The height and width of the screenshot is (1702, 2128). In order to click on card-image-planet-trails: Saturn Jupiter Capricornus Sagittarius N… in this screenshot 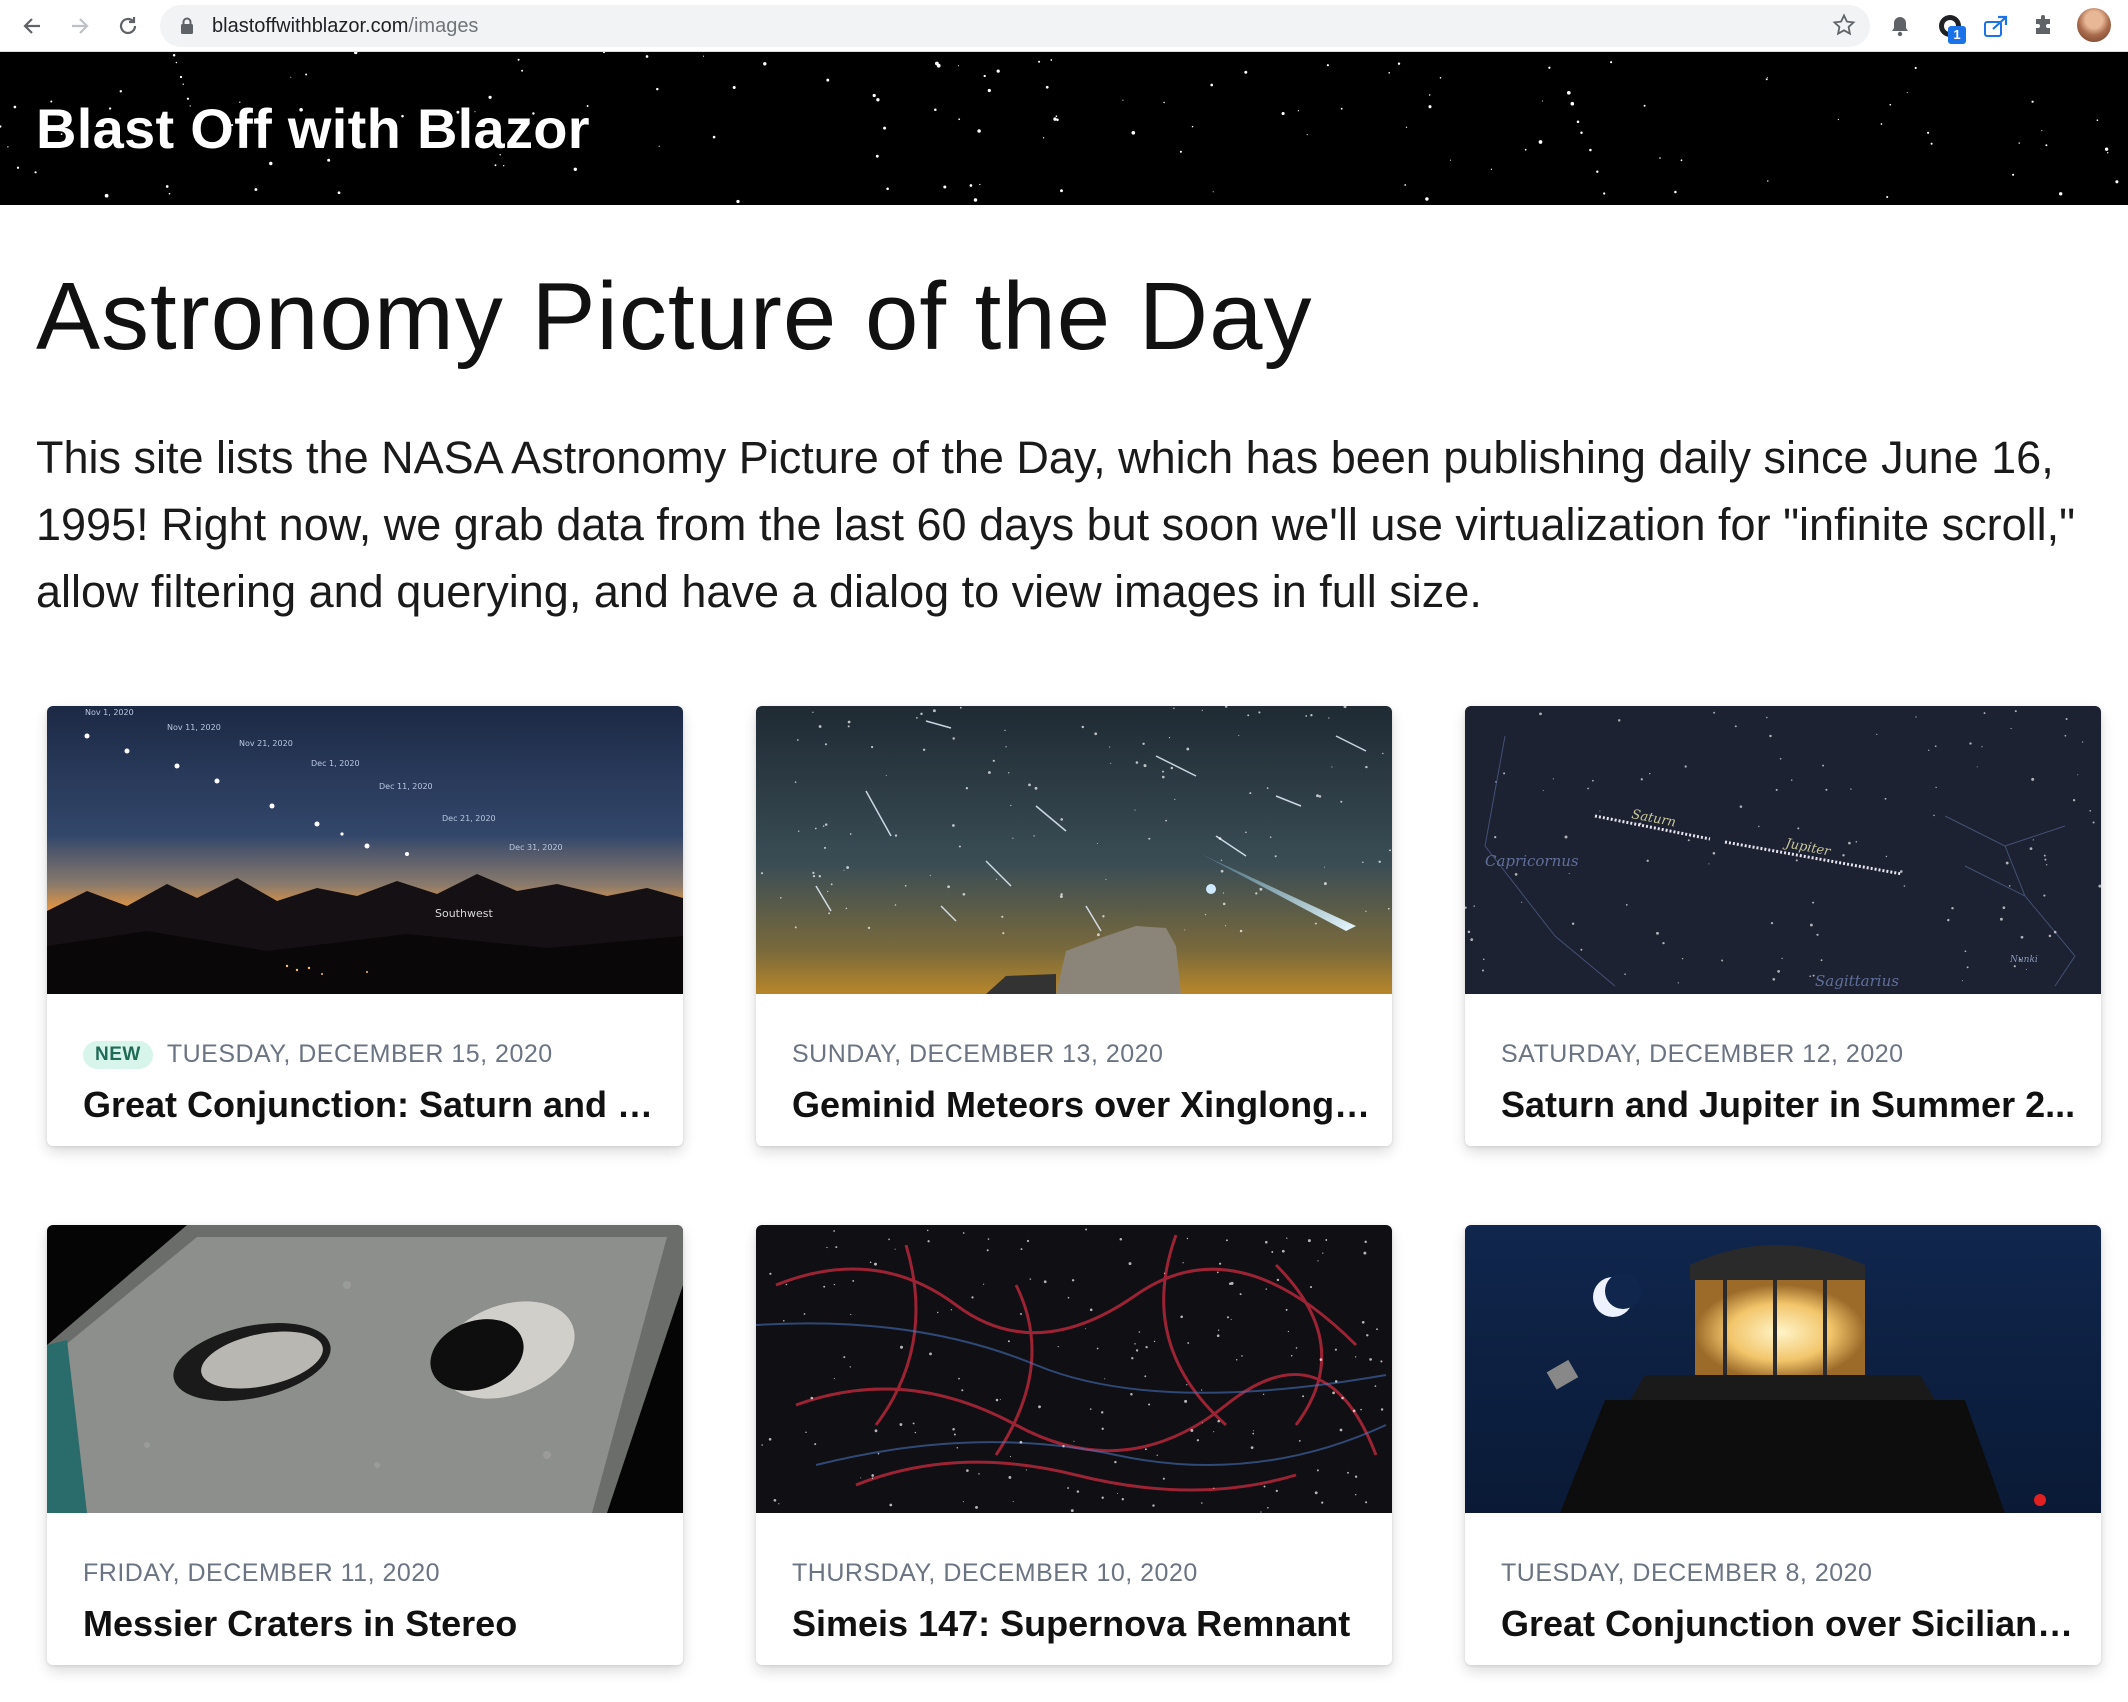, I will do `click(1783, 850)`.